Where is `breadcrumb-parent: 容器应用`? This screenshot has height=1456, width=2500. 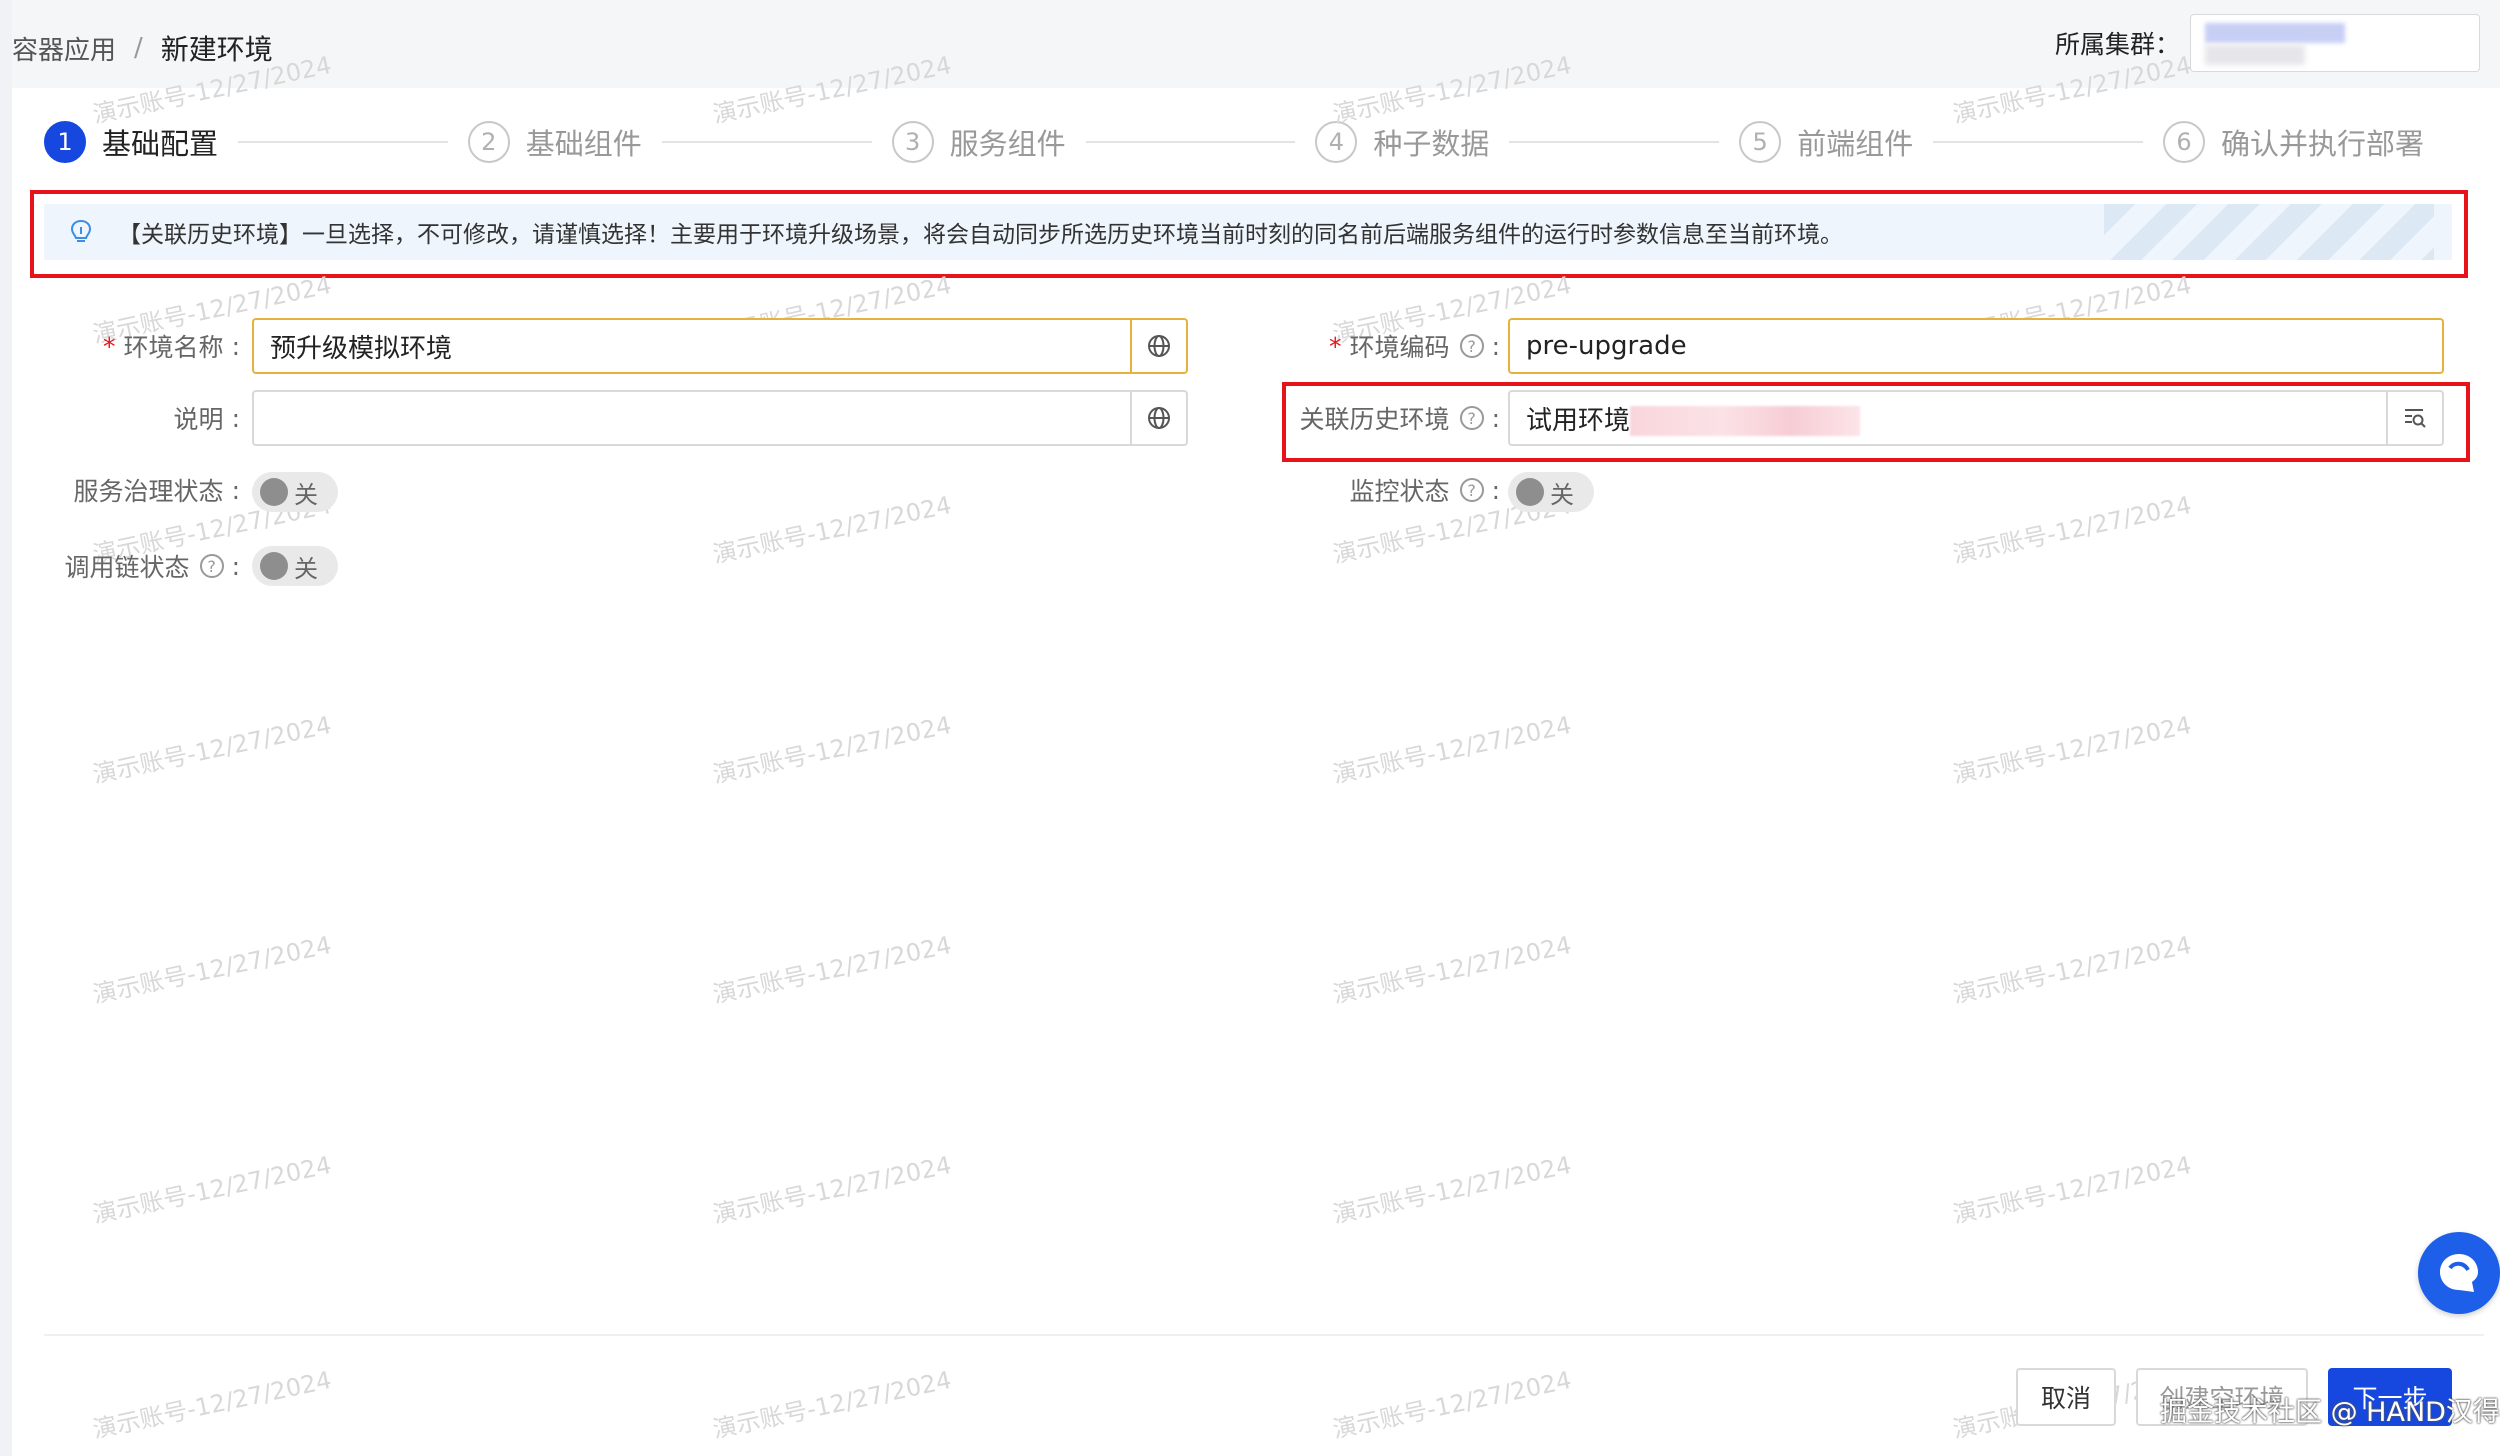
breadcrumb-parent: 容器应用 is located at coordinates (64, 48).